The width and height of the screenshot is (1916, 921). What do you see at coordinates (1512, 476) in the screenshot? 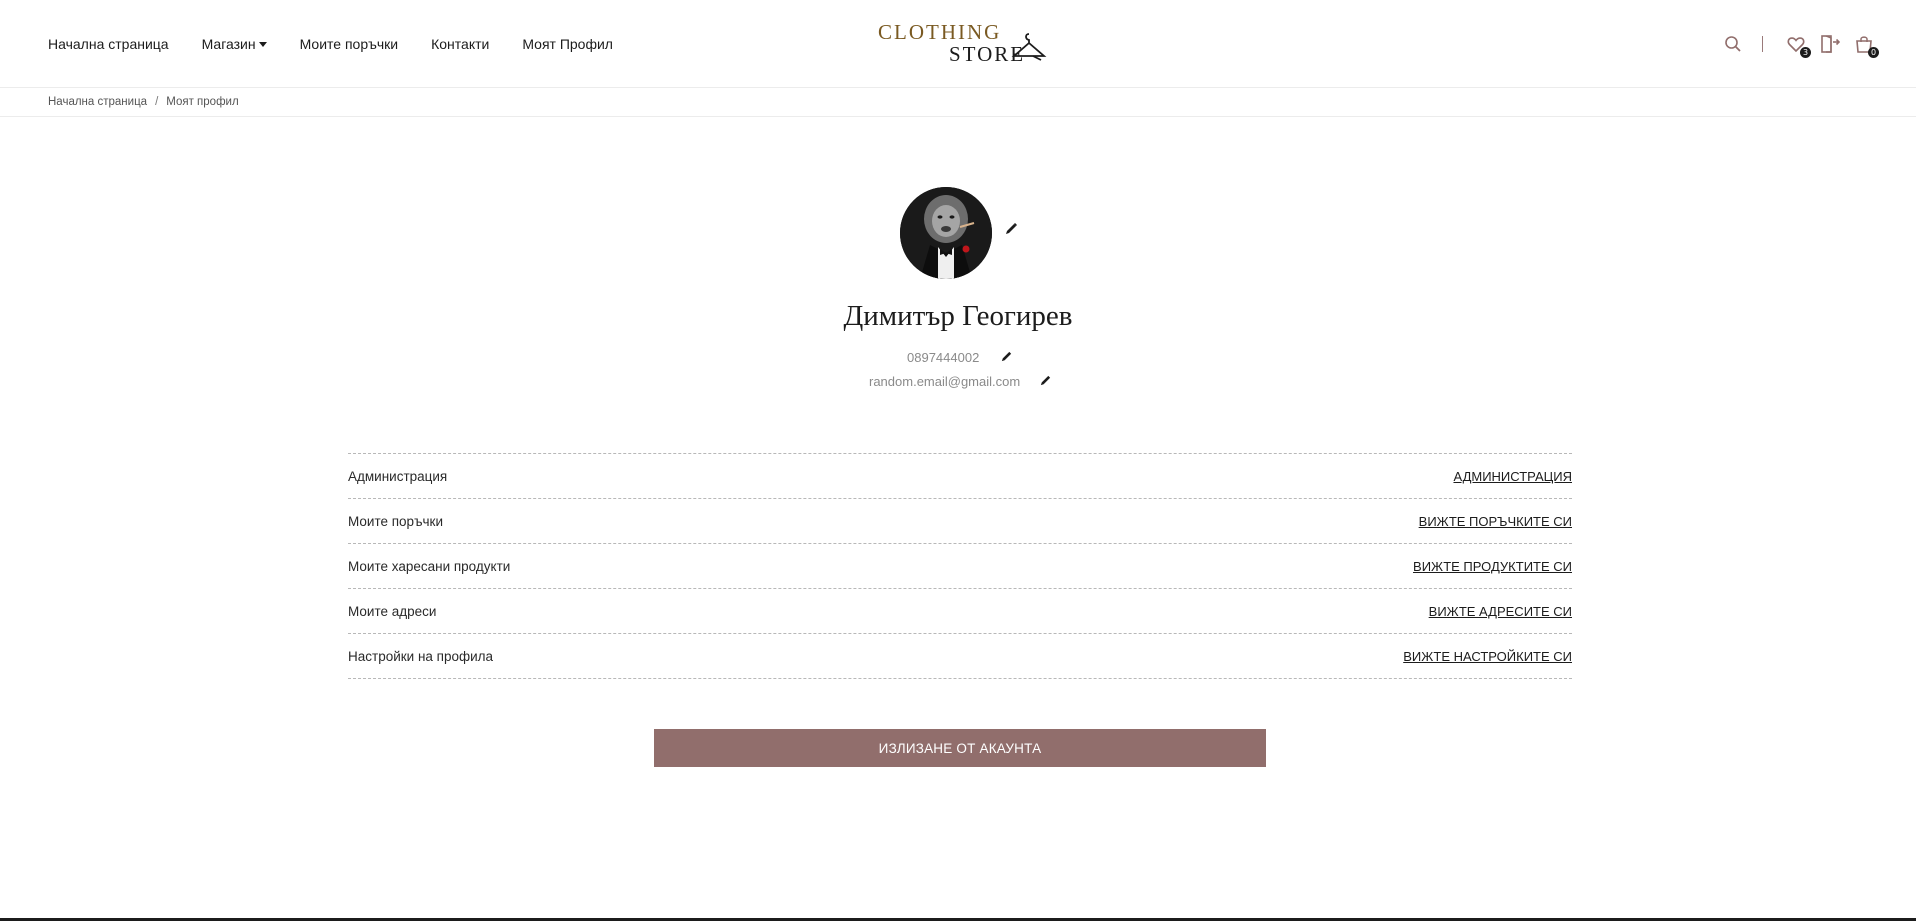
I see `administration-link: Администрация` at bounding box center [1512, 476].